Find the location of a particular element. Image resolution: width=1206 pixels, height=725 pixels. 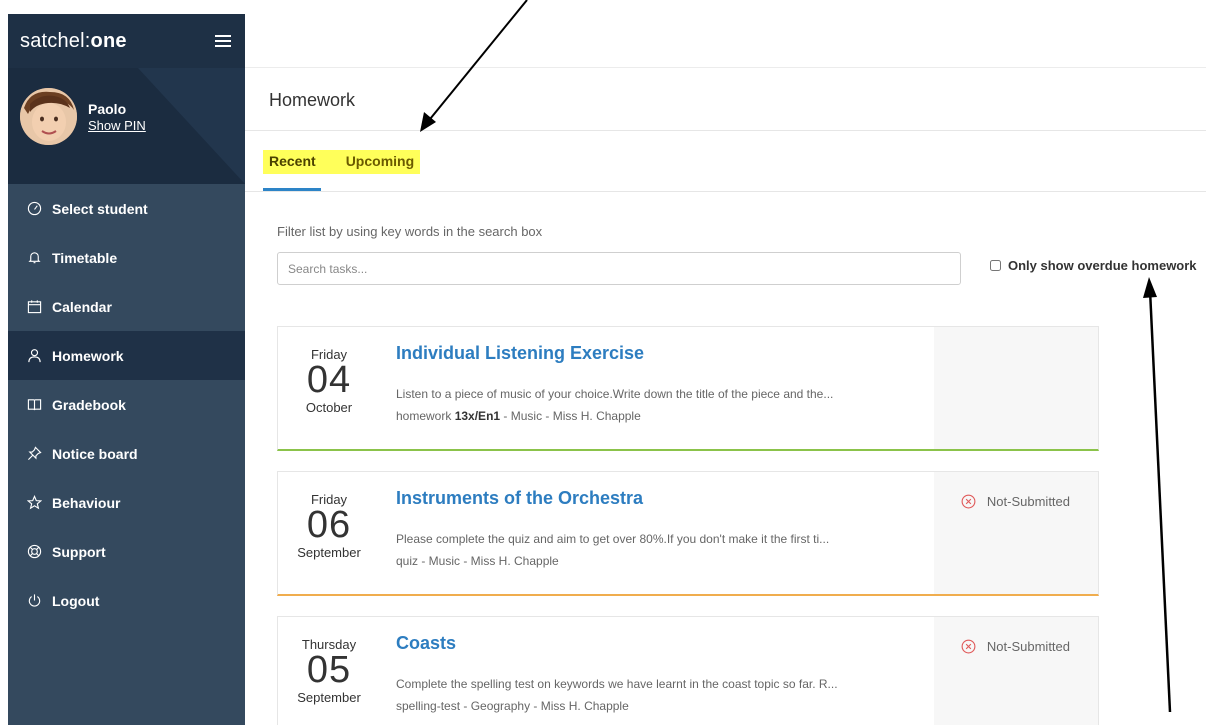

top-bar is located at coordinates (725, 34).